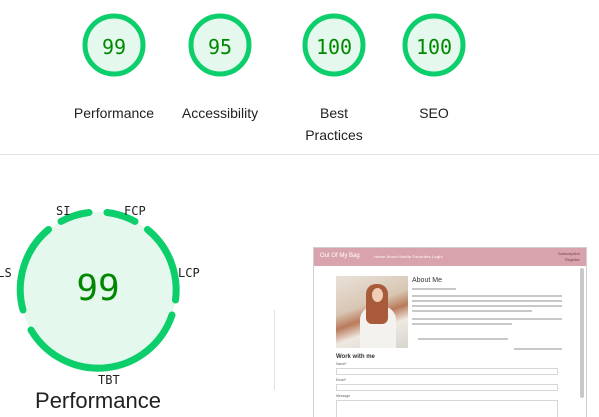 Image resolution: width=599 pixels, height=417 pixels. What do you see at coordinates (341, 364) in the screenshot?
I see `thumbnail-name-label: Name*` at bounding box center [341, 364].